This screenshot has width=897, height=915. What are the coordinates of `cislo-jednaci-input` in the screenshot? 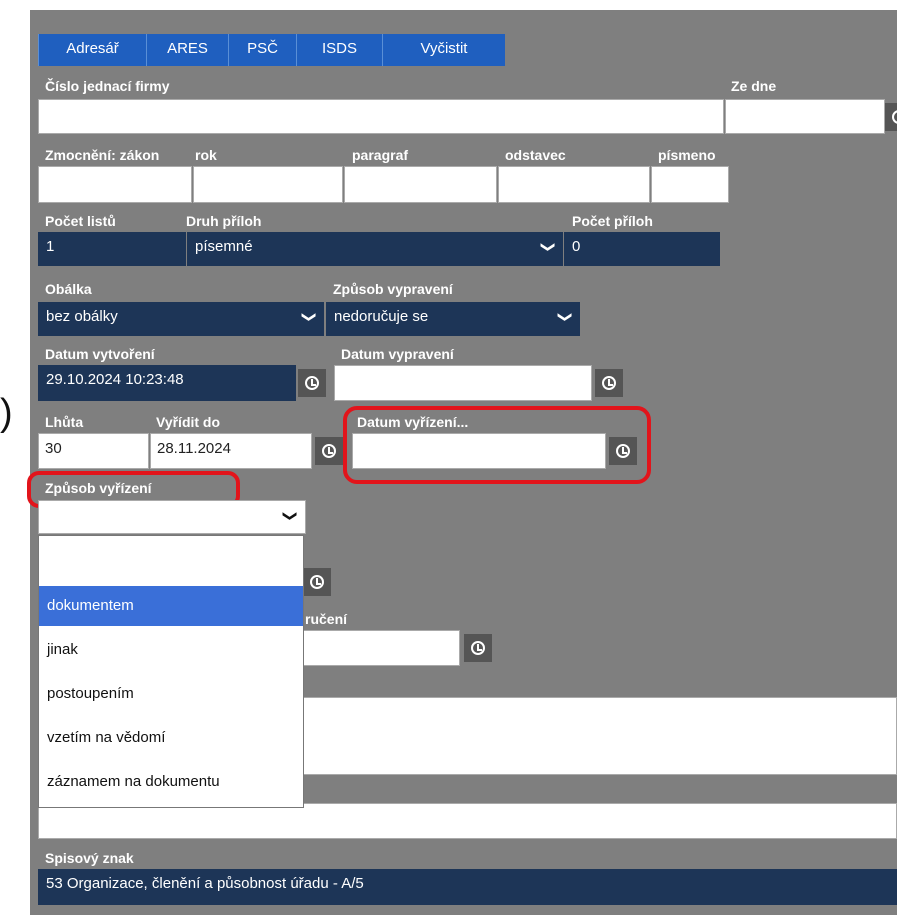 It's located at (381, 116).